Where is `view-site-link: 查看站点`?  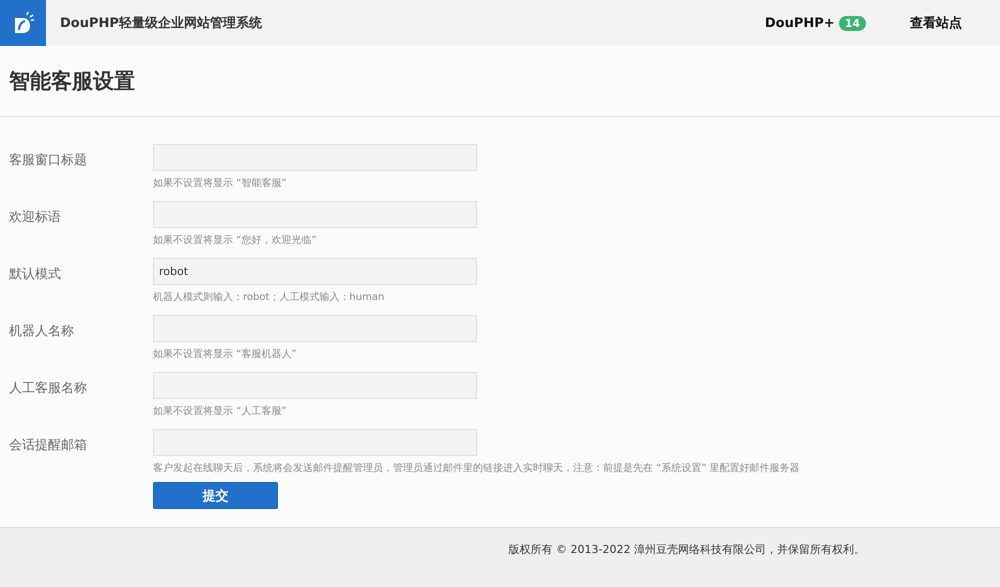 view-site-link: 查看站点 is located at coordinates (936, 23).